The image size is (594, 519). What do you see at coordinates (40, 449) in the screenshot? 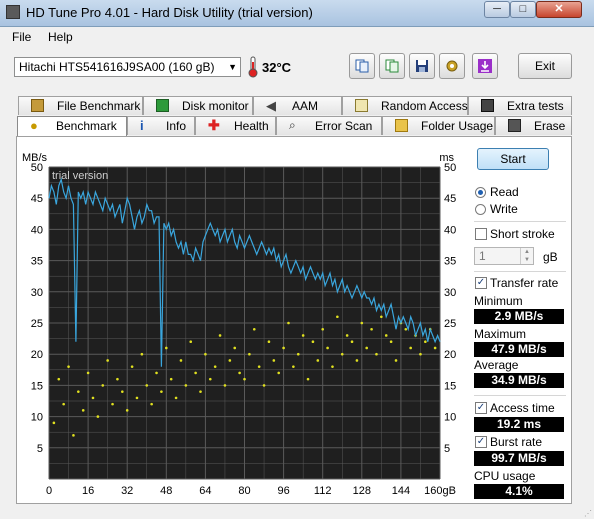
I see `y-tick-label-left: 5` at bounding box center [40, 449].